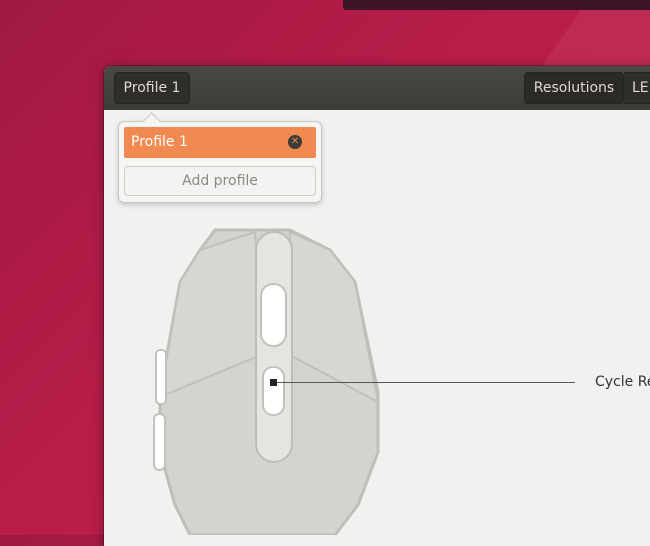 This screenshot has width=650, height=546. I want to click on profile-list-item: Profile 1 ✕, so click(220, 142).